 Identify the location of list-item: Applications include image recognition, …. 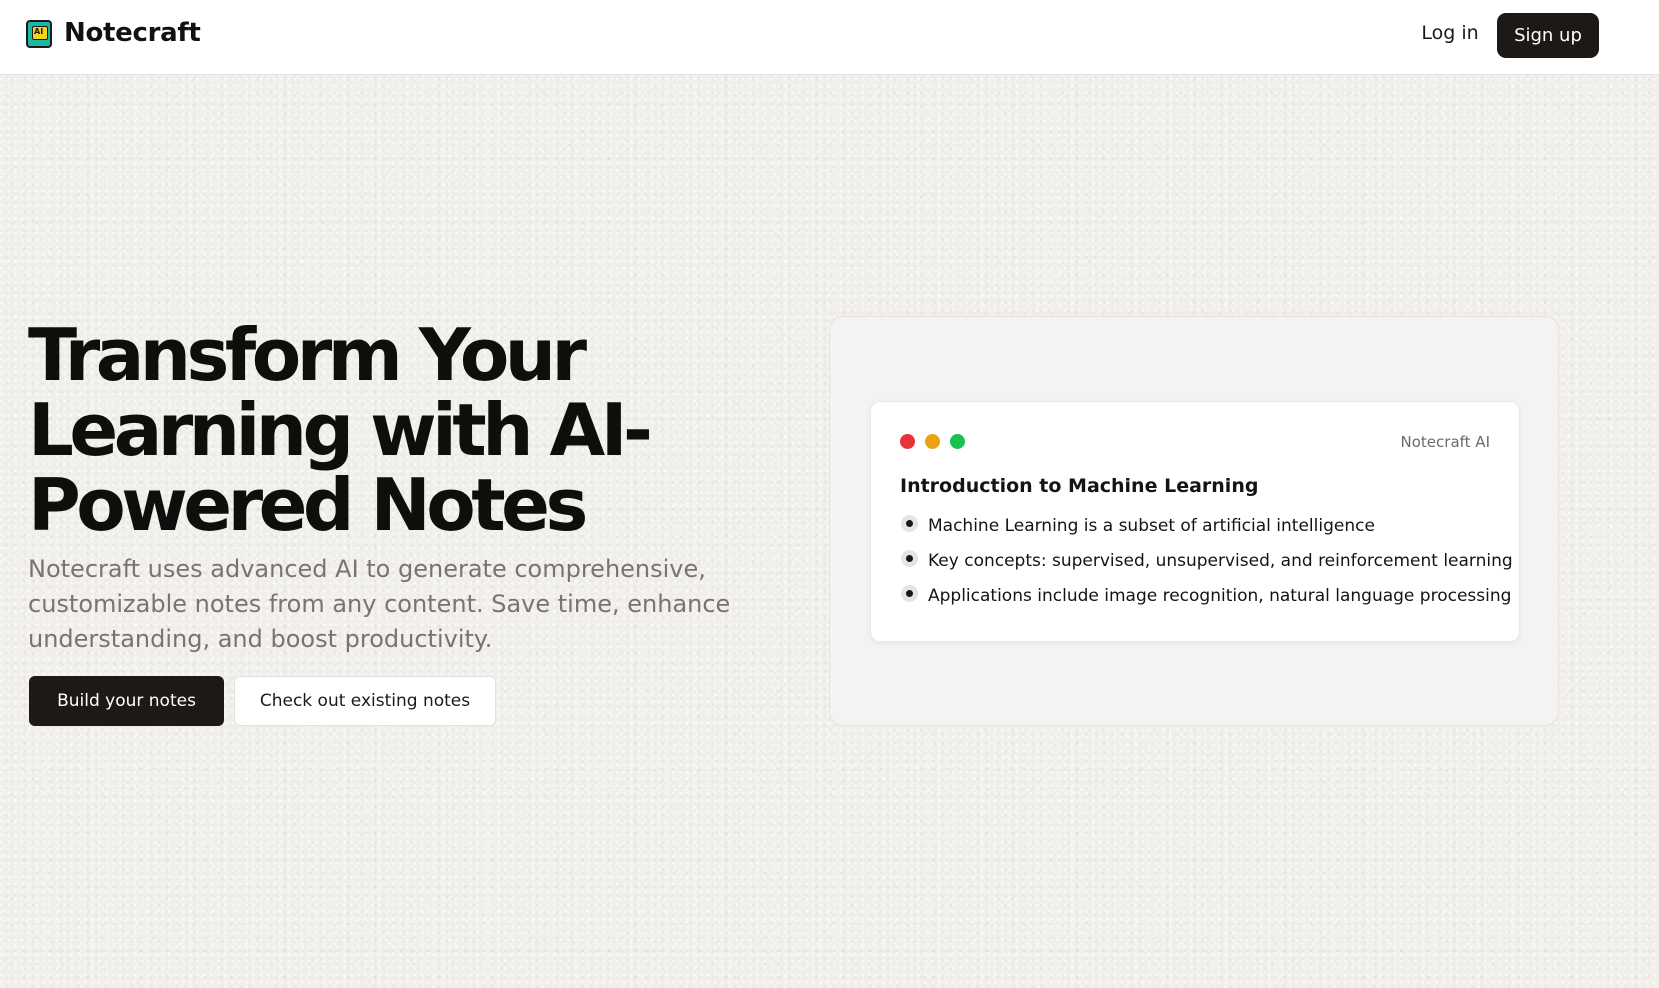
(1205, 602).